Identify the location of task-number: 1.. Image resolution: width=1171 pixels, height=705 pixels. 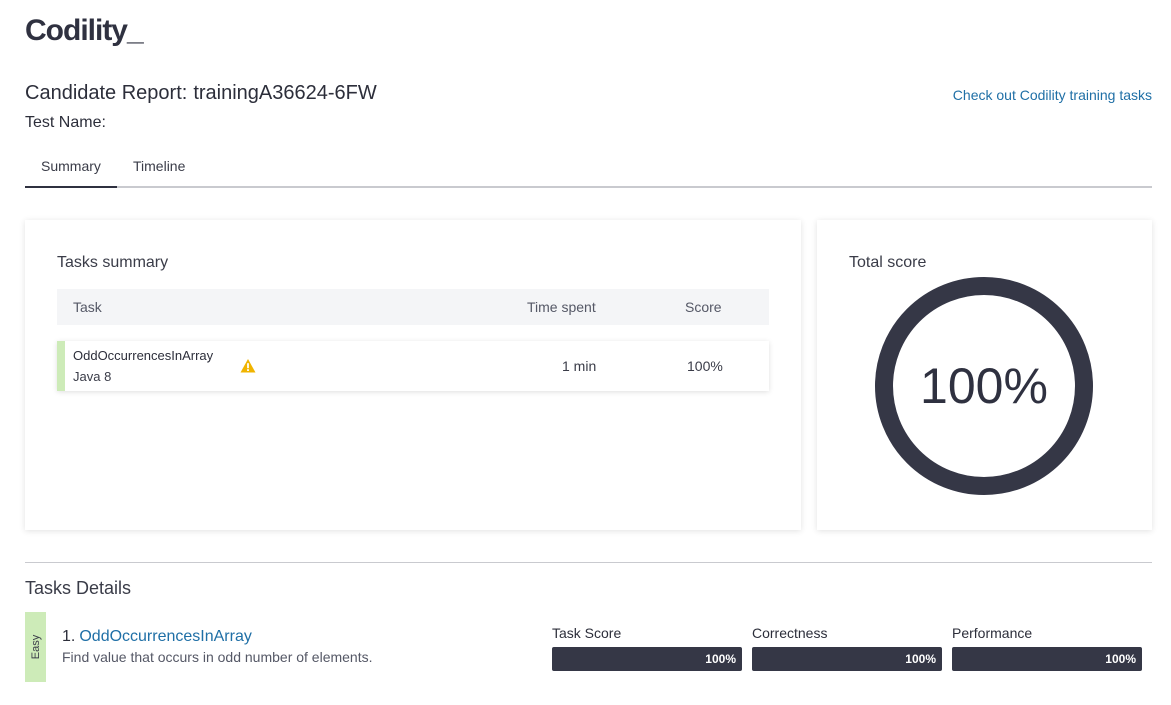
(69, 636).